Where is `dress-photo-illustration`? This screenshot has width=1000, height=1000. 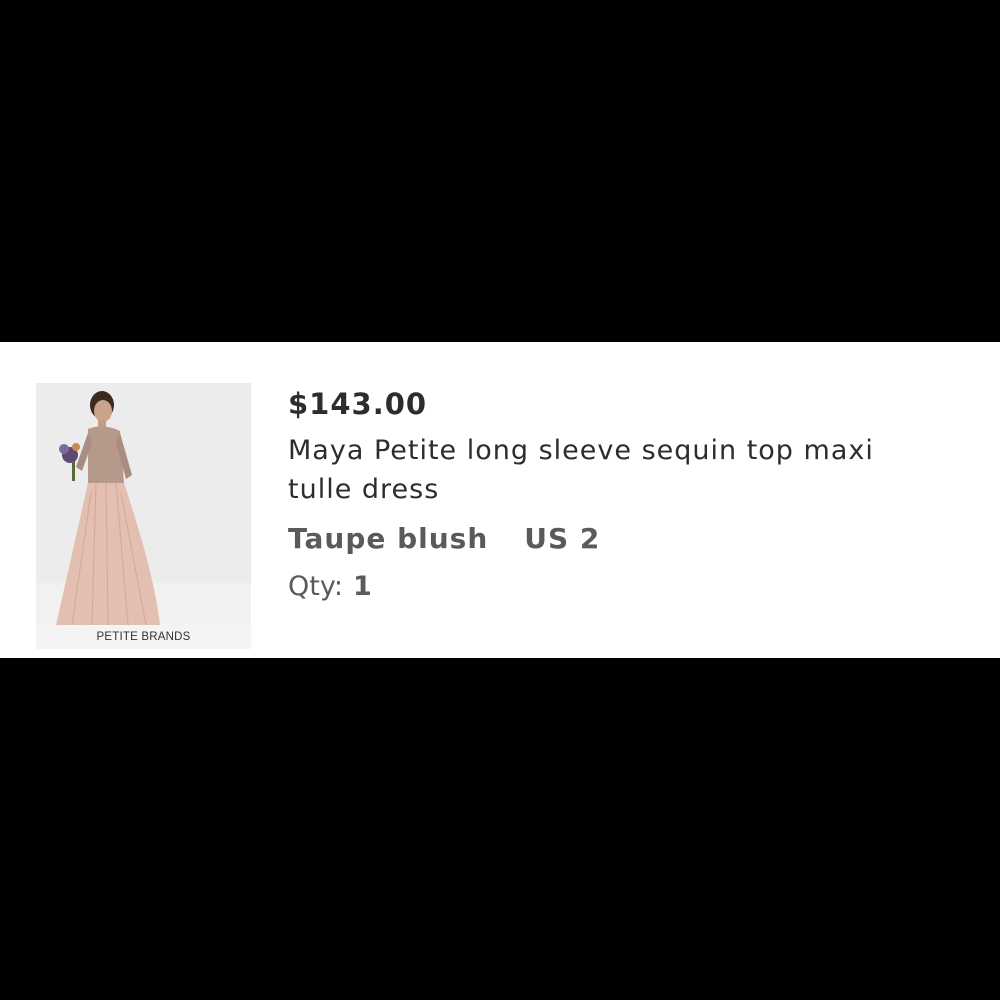 dress-photo-illustration is located at coordinates (143, 516).